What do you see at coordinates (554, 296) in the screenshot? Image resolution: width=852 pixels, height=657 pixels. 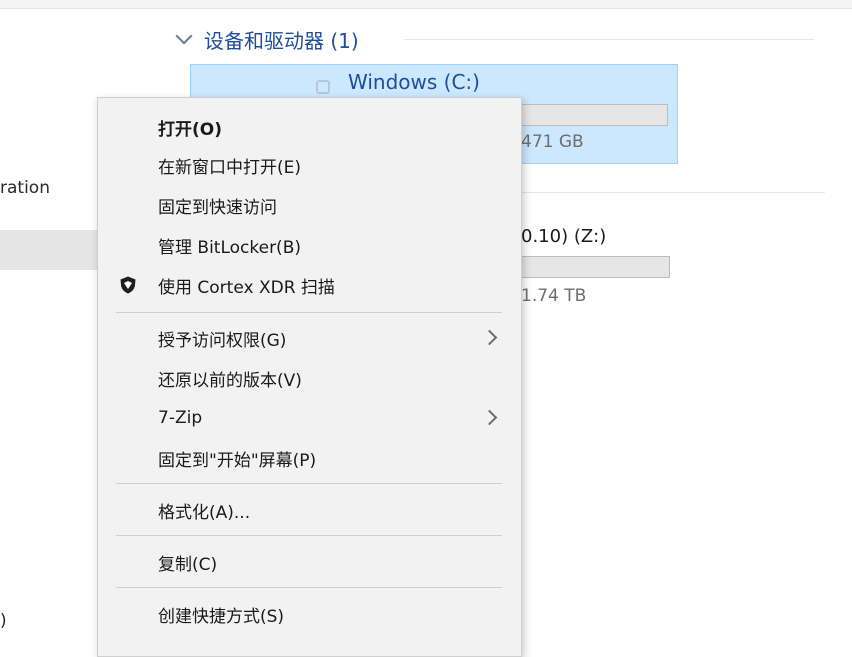 I see `drive-z-size: 1.74 TB` at bounding box center [554, 296].